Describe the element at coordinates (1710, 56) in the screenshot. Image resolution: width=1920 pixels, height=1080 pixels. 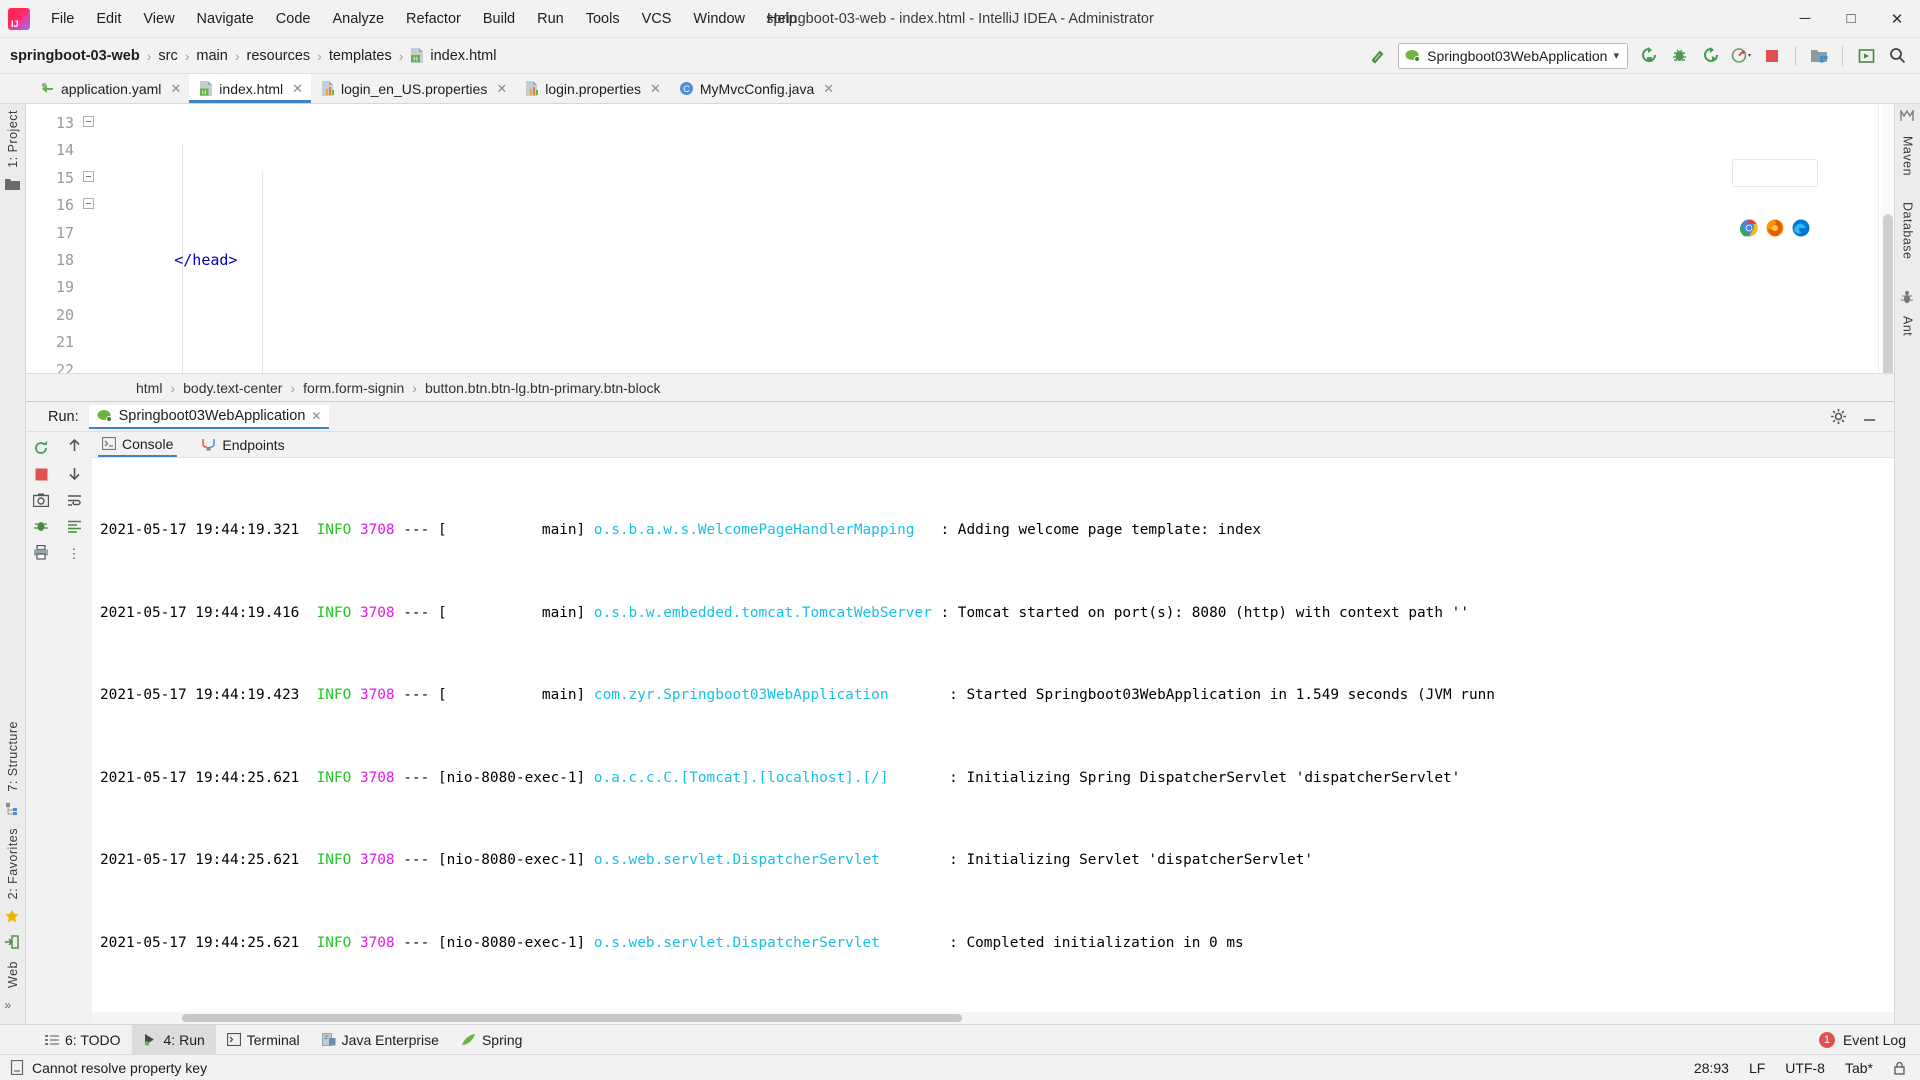
I see `run-with-coverage-icon` at that location.